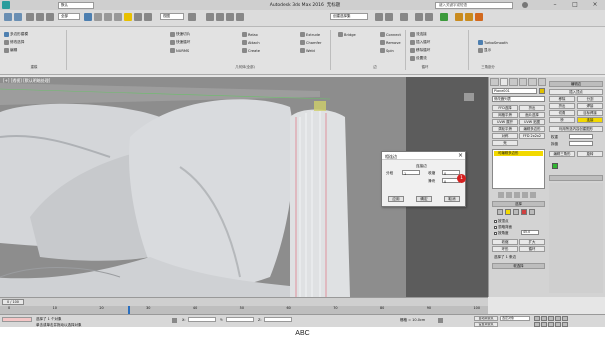 The height and width of the screenshot is (341, 605). I want to click on ribbon-item: 插入循环, so click(420, 42).